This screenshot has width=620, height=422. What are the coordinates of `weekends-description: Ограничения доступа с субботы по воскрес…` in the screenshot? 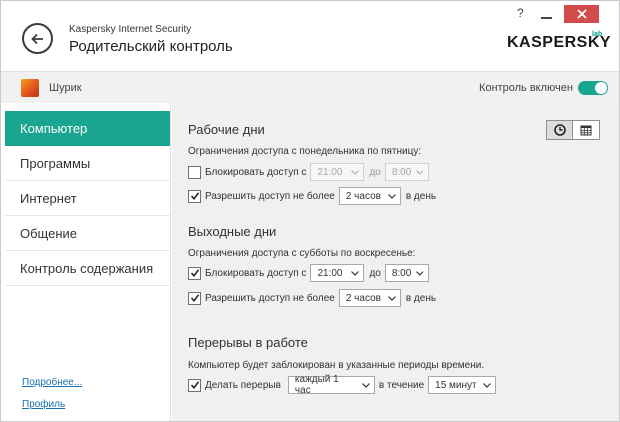 It's located at (302, 253).